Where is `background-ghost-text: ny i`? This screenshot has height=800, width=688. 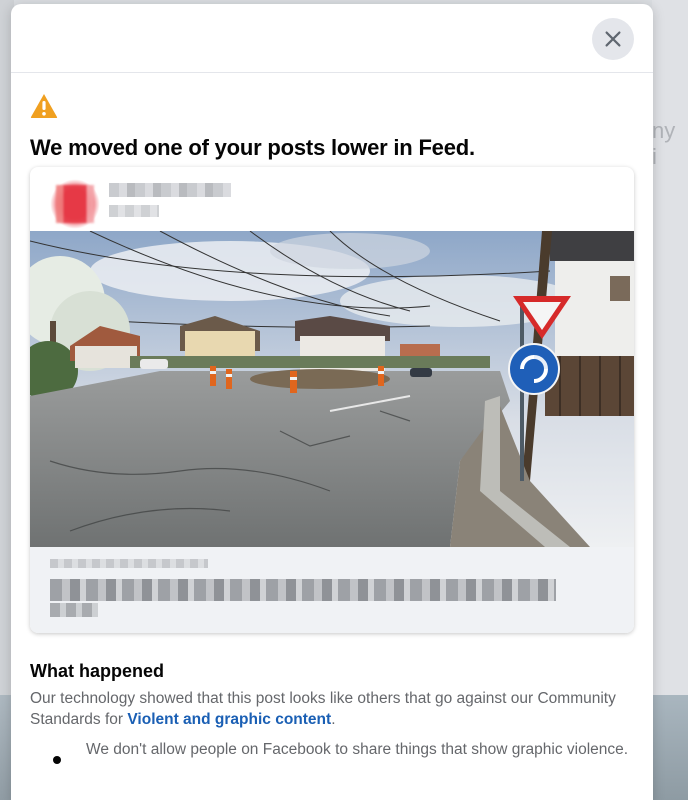 background-ghost-text: ny i is located at coordinates (664, 143).